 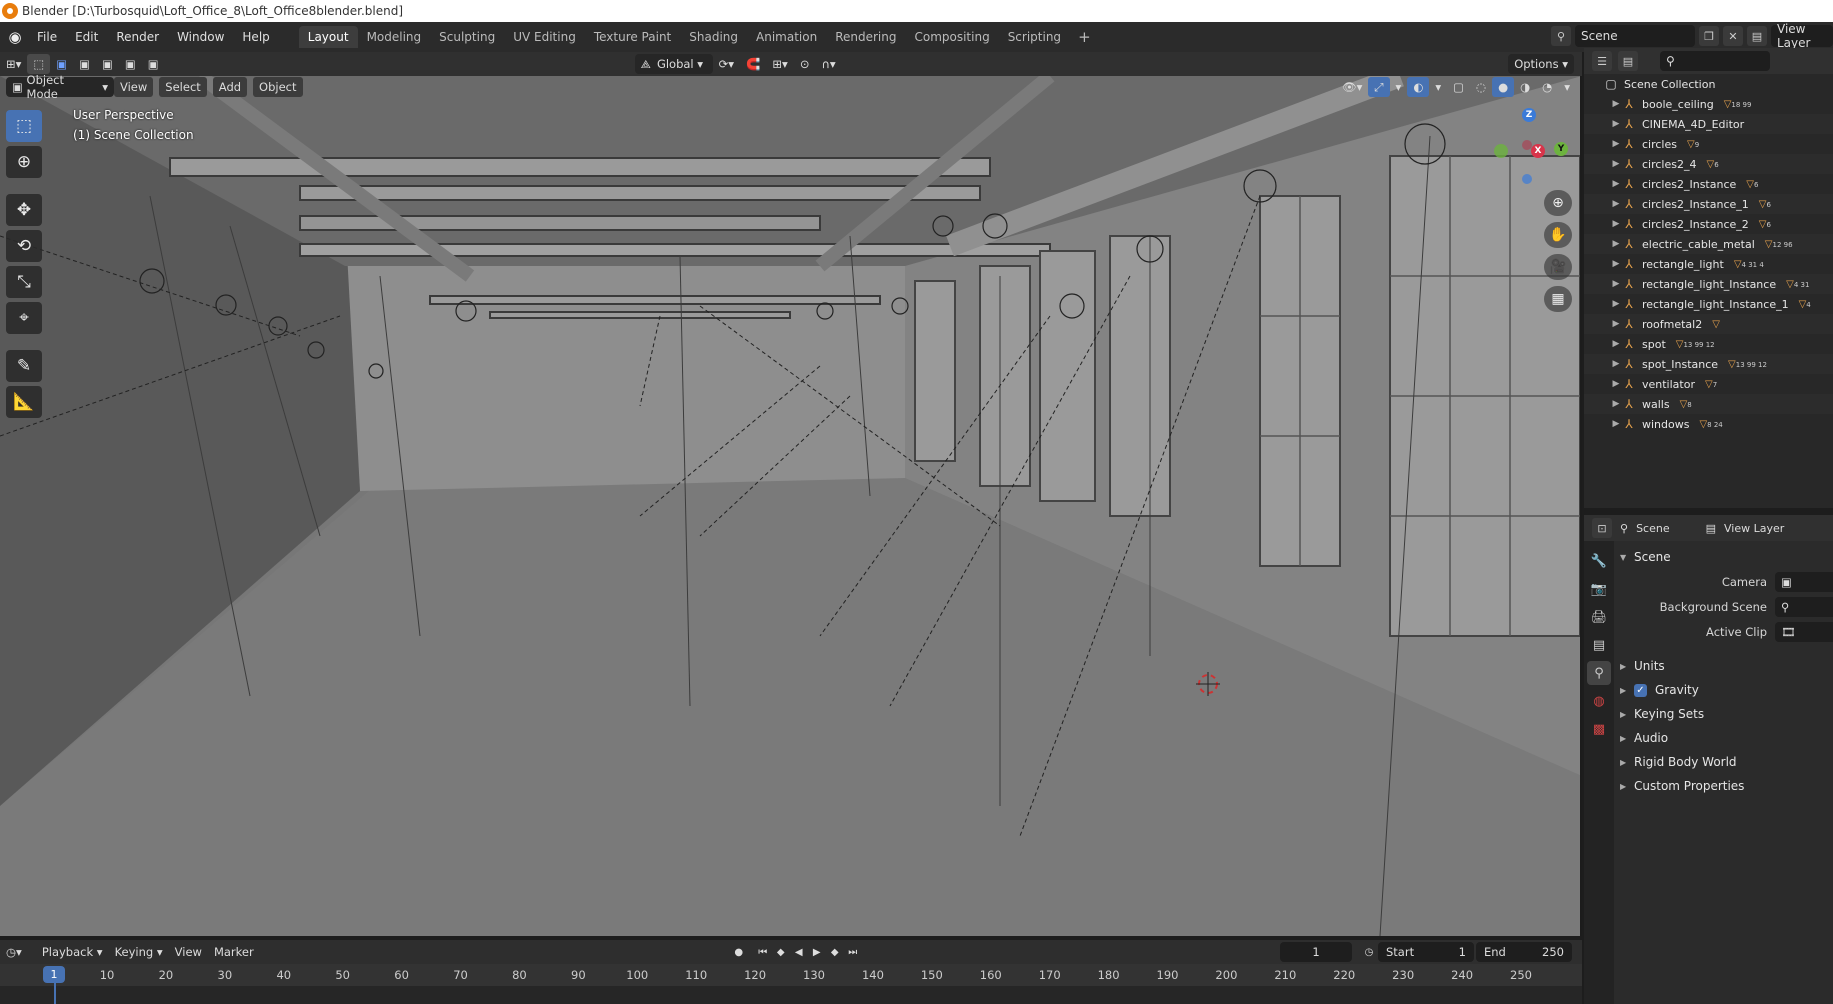 What do you see at coordinates (13, 64) in the screenshot?
I see `editor-type-icon: ⊞▾` at bounding box center [13, 64].